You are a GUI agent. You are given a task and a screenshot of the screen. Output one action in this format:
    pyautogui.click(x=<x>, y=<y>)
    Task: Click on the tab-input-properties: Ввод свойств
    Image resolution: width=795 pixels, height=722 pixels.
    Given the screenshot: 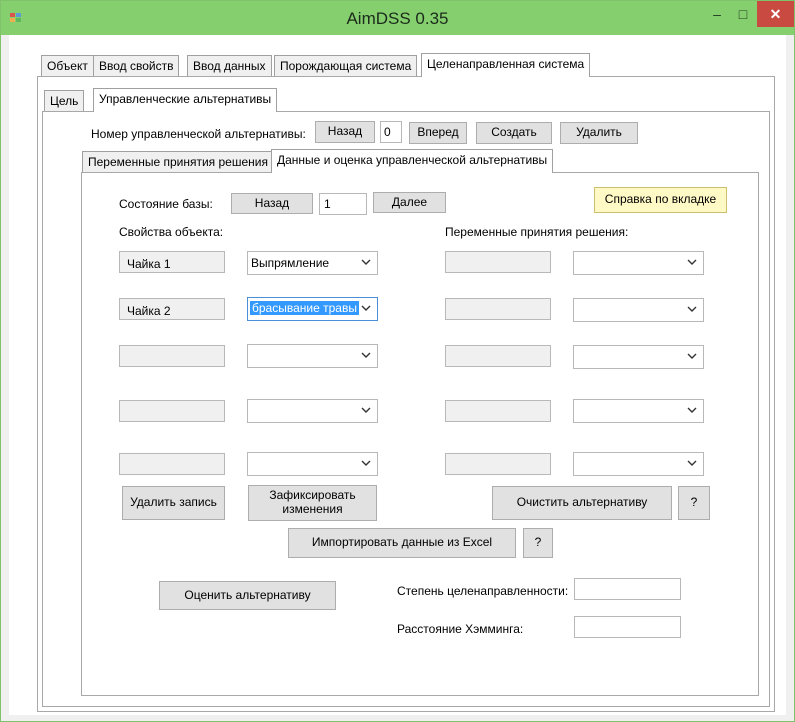 What is the action you would take?
    pyautogui.click(x=136, y=66)
    